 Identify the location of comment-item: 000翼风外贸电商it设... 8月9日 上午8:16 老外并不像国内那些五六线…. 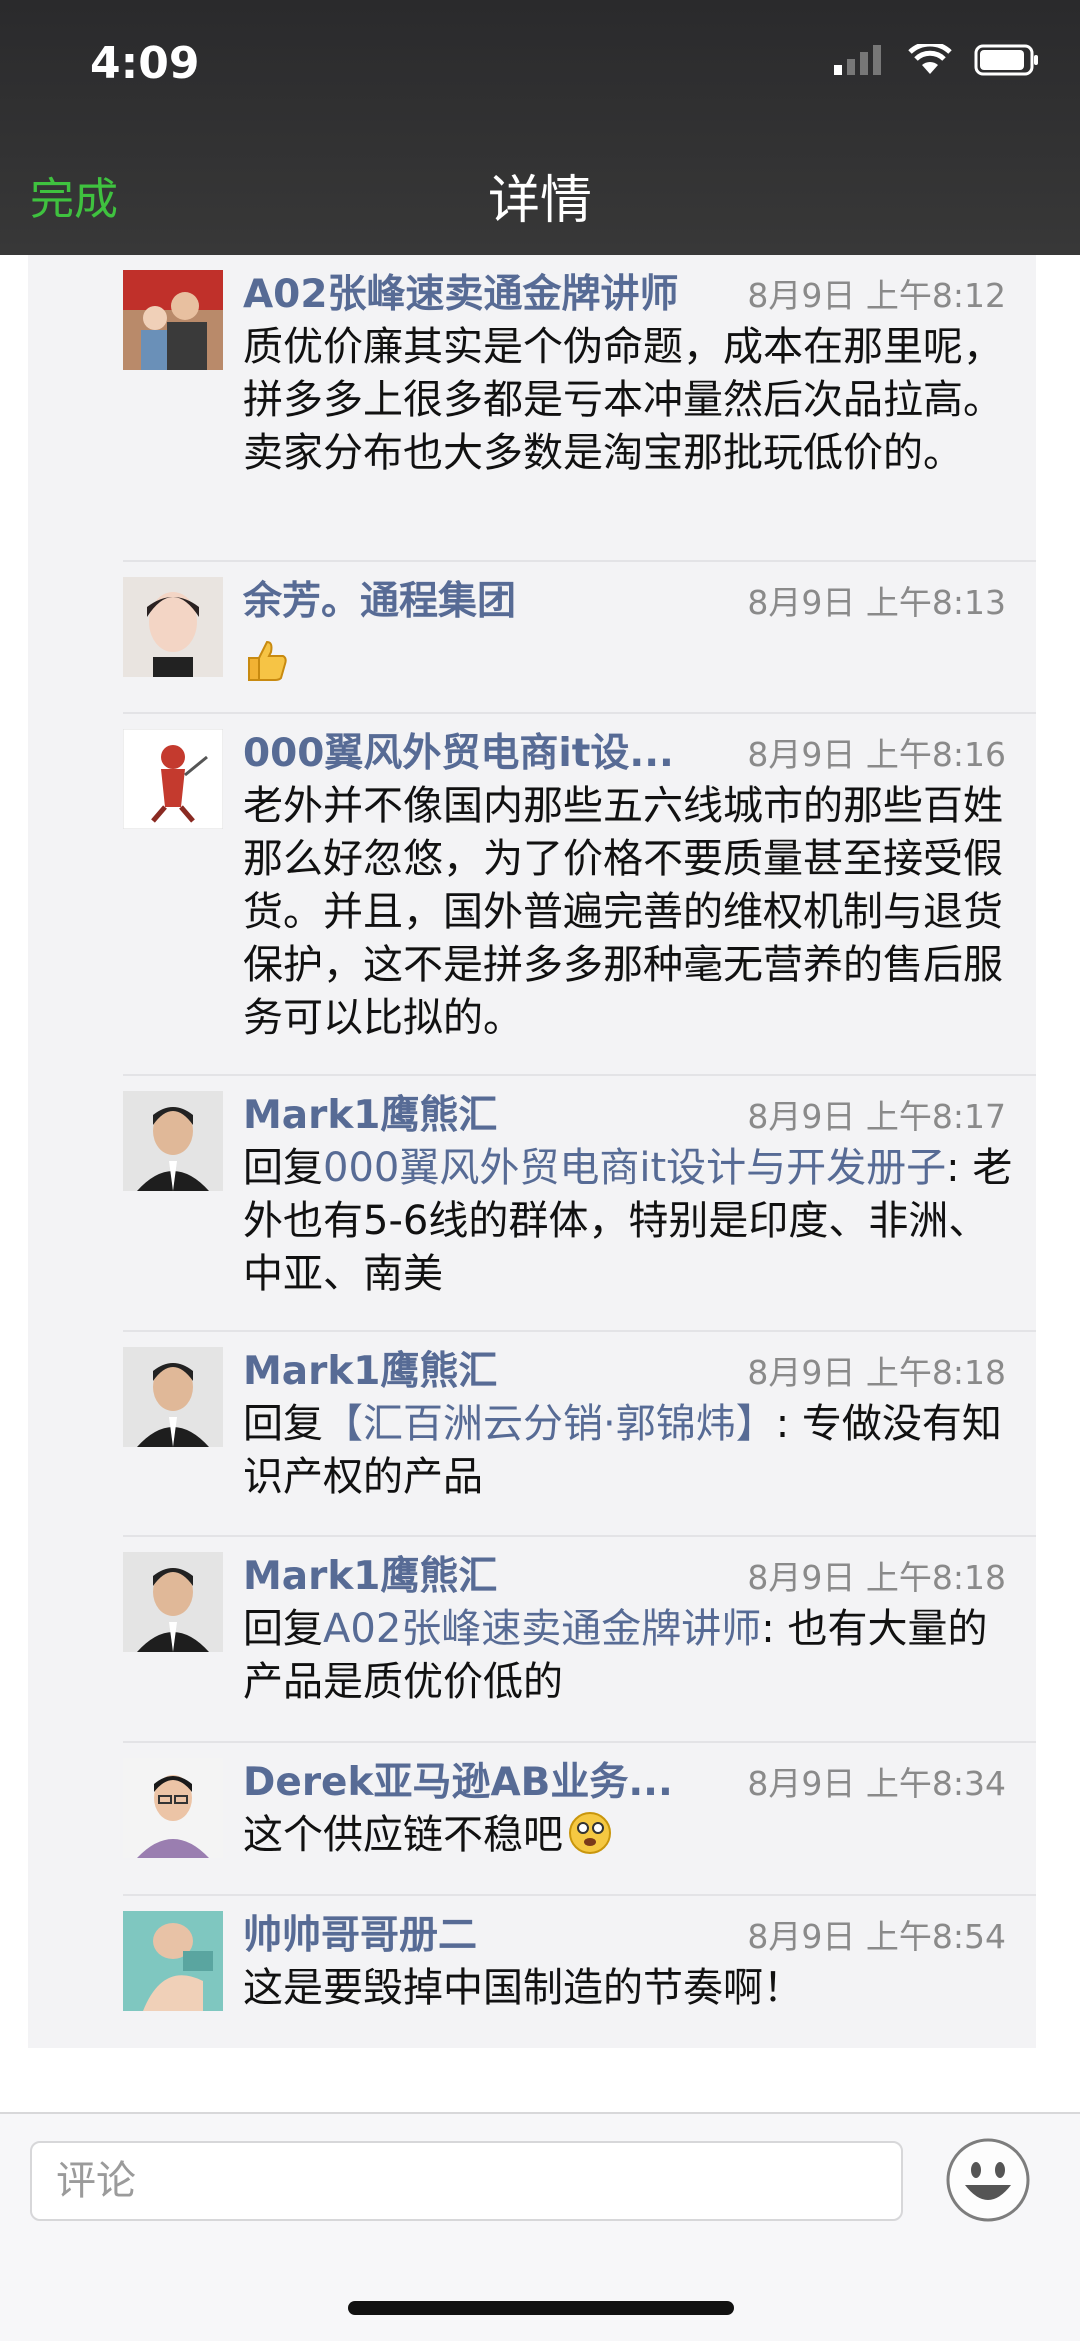
(579, 895).